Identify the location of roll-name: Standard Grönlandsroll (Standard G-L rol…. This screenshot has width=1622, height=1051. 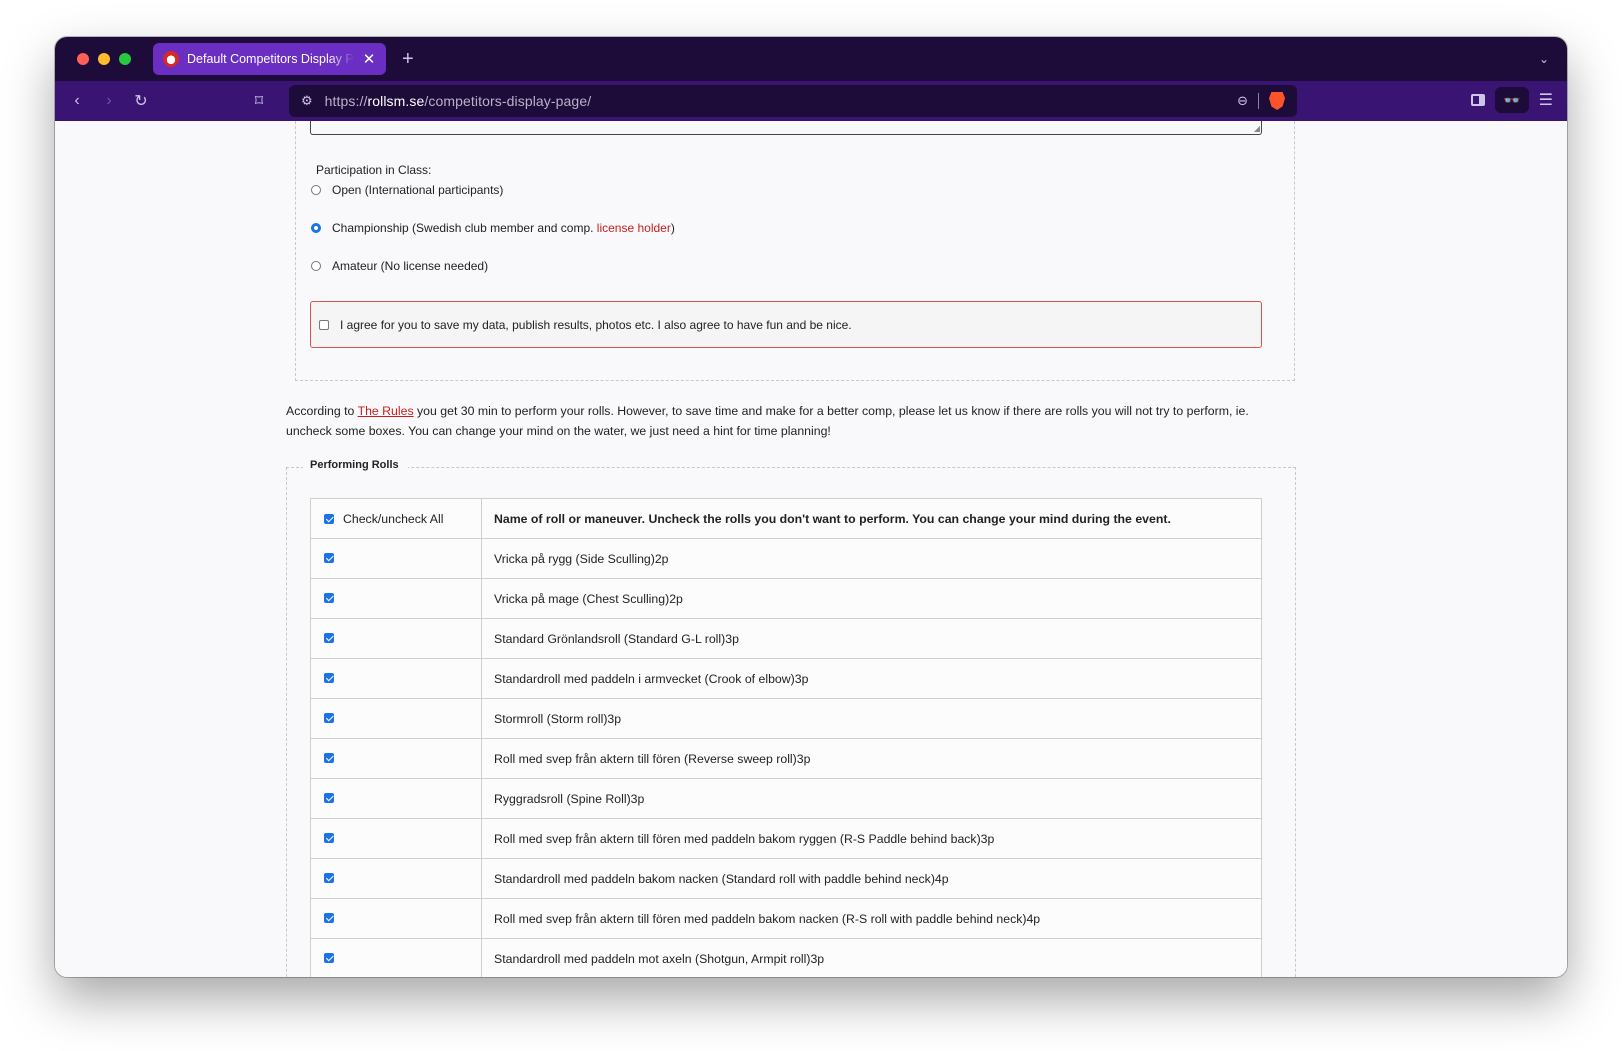
(871, 638).